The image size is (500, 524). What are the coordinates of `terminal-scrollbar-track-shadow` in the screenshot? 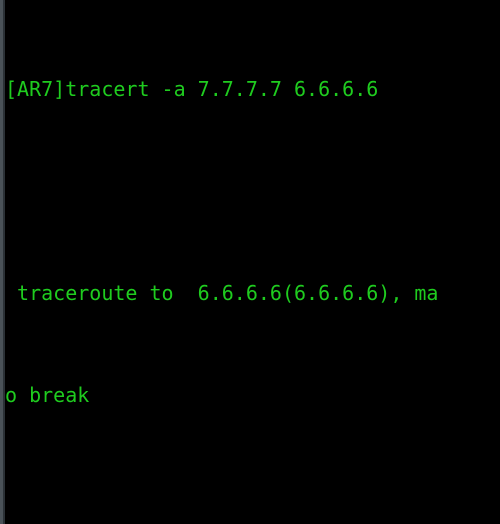 It's located at (4, 262).